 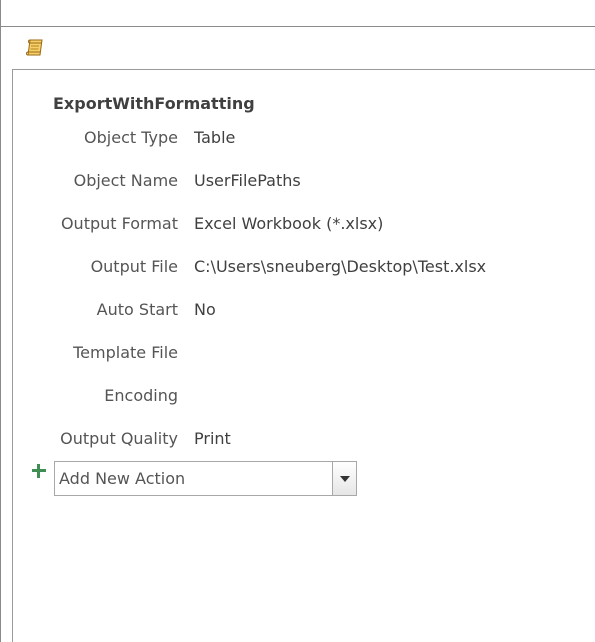 What do you see at coordinates (344, 478) in the screenshot?
I see `dropdown-arrow-icon` at bounding box center [344, 478].